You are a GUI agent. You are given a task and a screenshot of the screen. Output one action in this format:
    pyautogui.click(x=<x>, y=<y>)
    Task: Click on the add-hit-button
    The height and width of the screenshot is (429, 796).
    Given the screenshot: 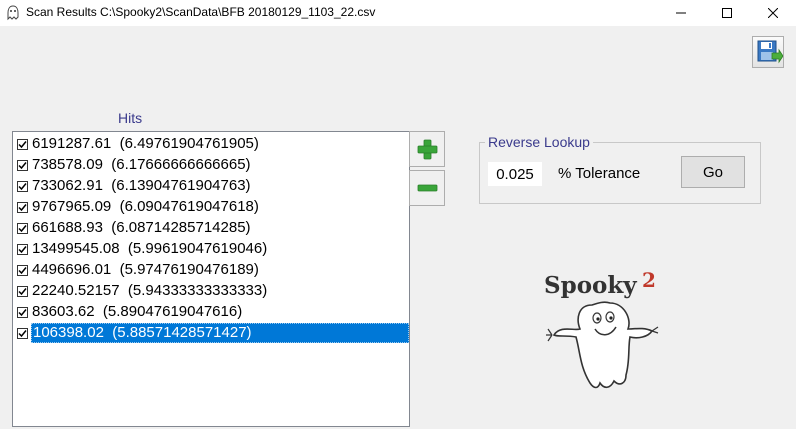 What is the action you would take?
    pyautogui.click(x=427, y=149)
    